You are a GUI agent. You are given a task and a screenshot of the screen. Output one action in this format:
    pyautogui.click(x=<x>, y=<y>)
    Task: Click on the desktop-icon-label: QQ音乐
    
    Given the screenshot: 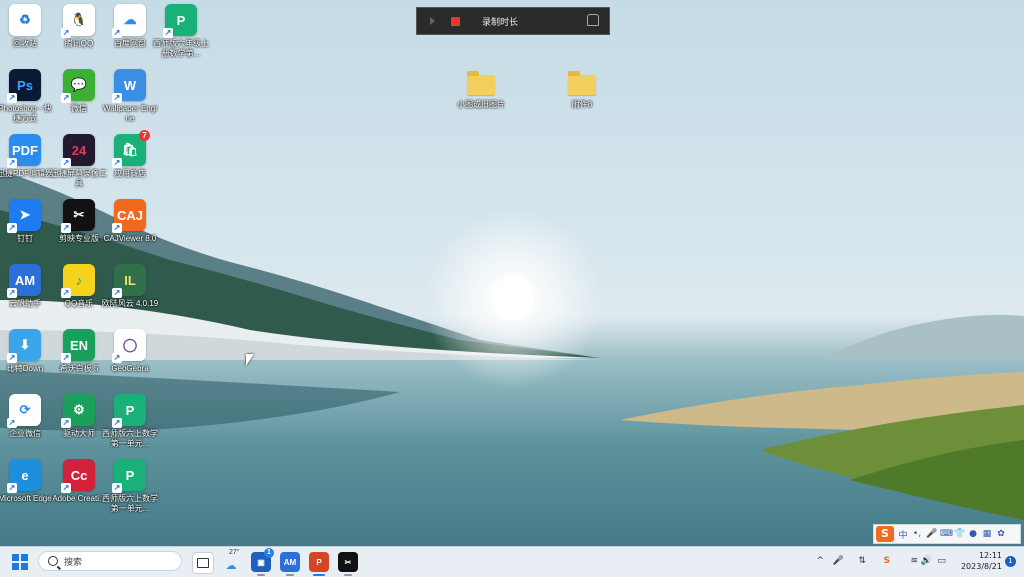 What is the action you would take?
    pyautogui.click(x=79, y=303)
    